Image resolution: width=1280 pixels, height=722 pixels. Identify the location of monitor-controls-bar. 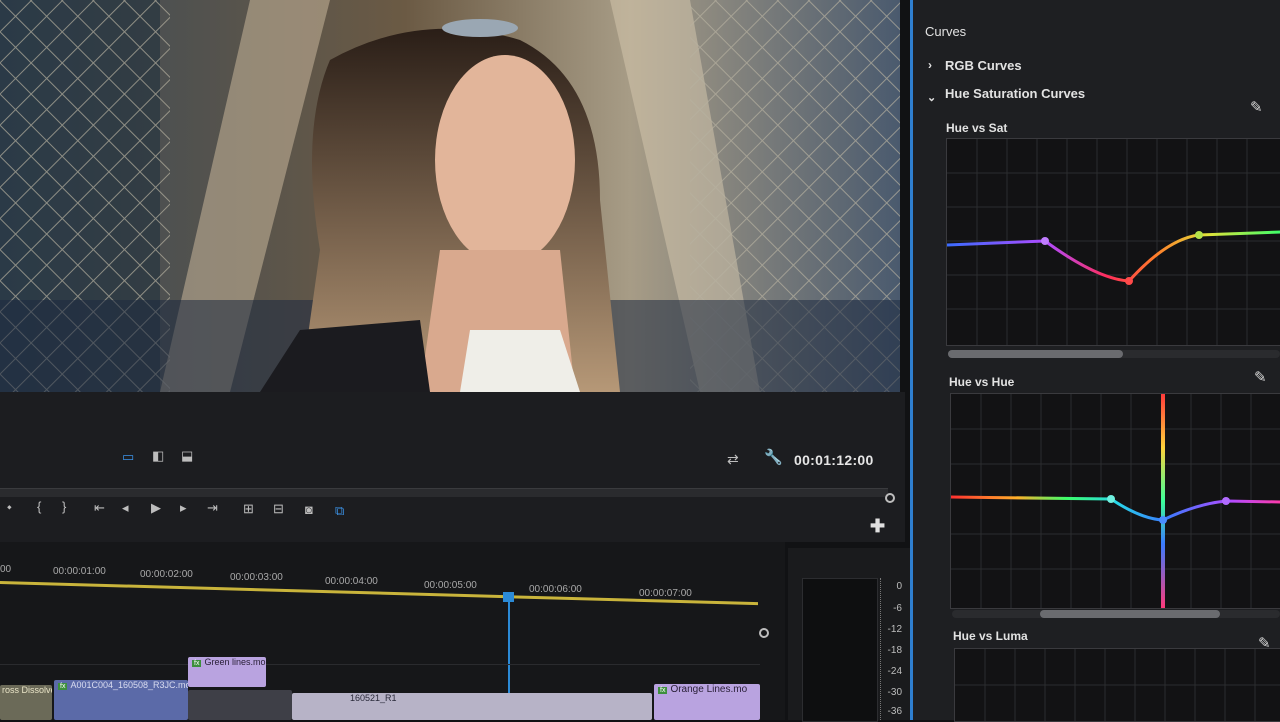
(452, 467).